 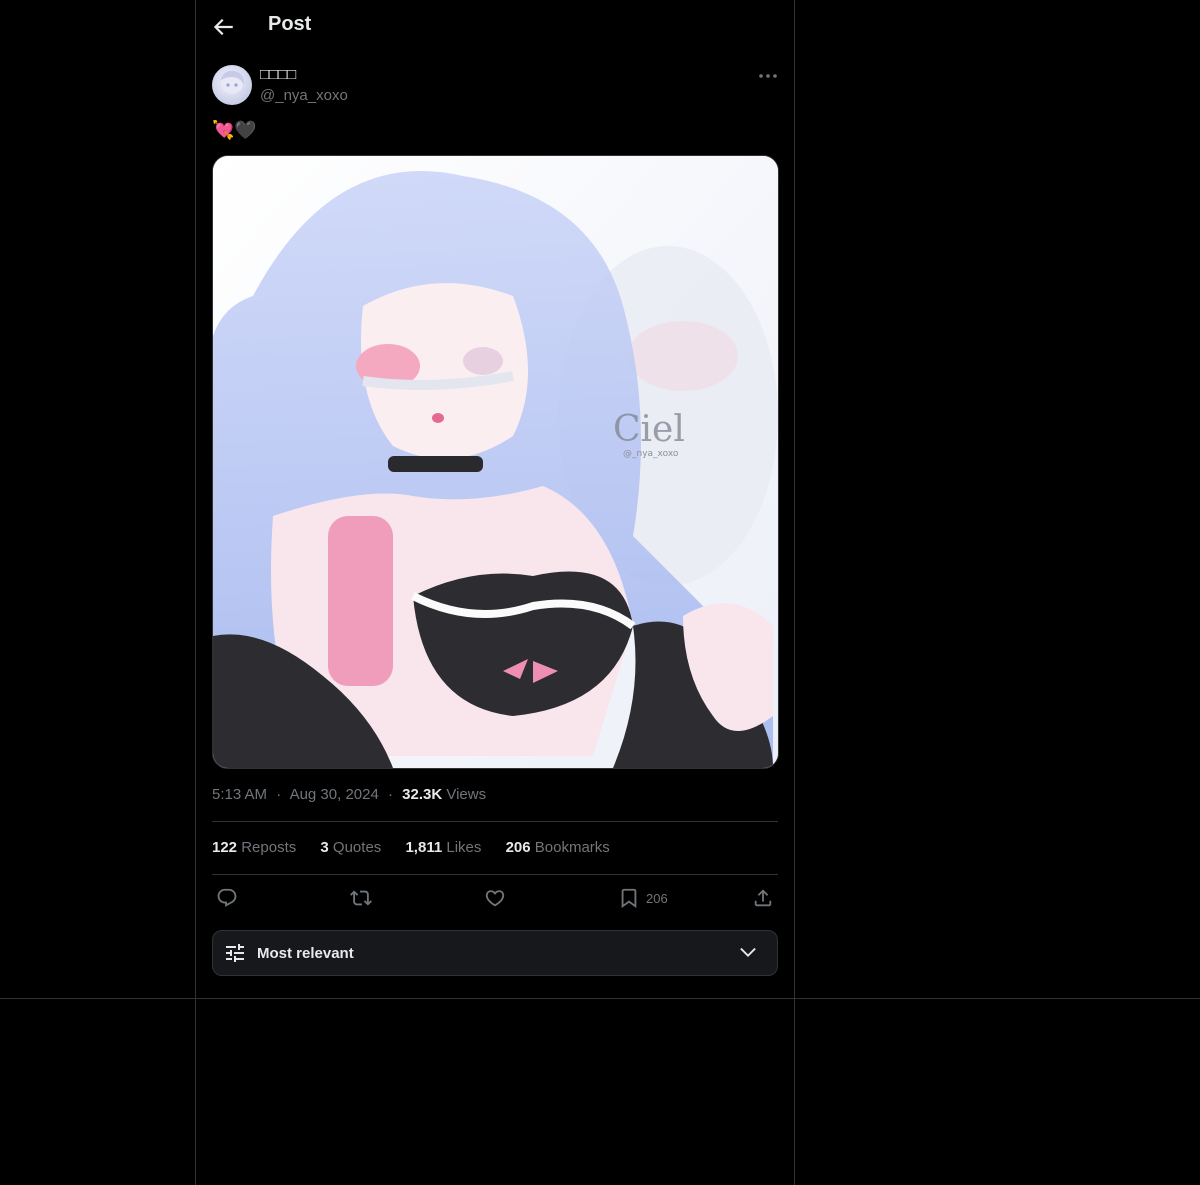 What do you see at coordinates (572, 847) in the screenshot?
I see `bookmarks-label: Bookmarks` at bounding box center [572, 847].